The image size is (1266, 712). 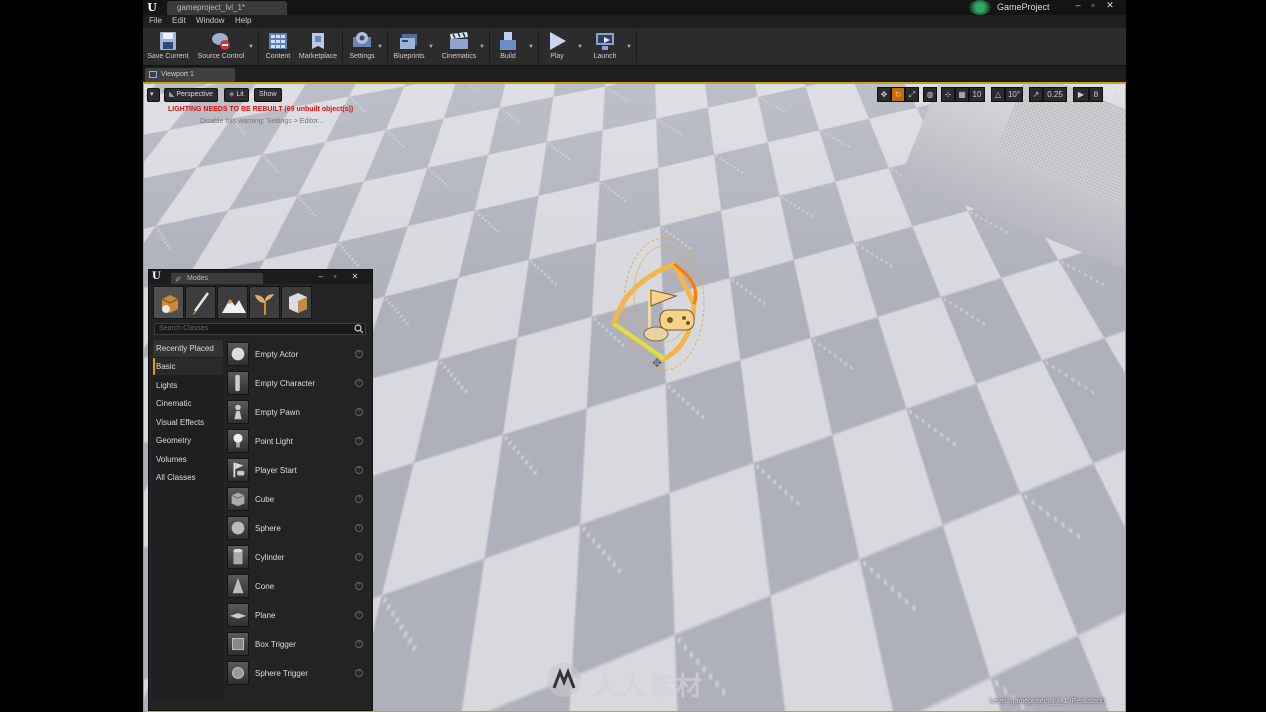 I want to click on minimize-button: –, so click(x=1078, y=5).